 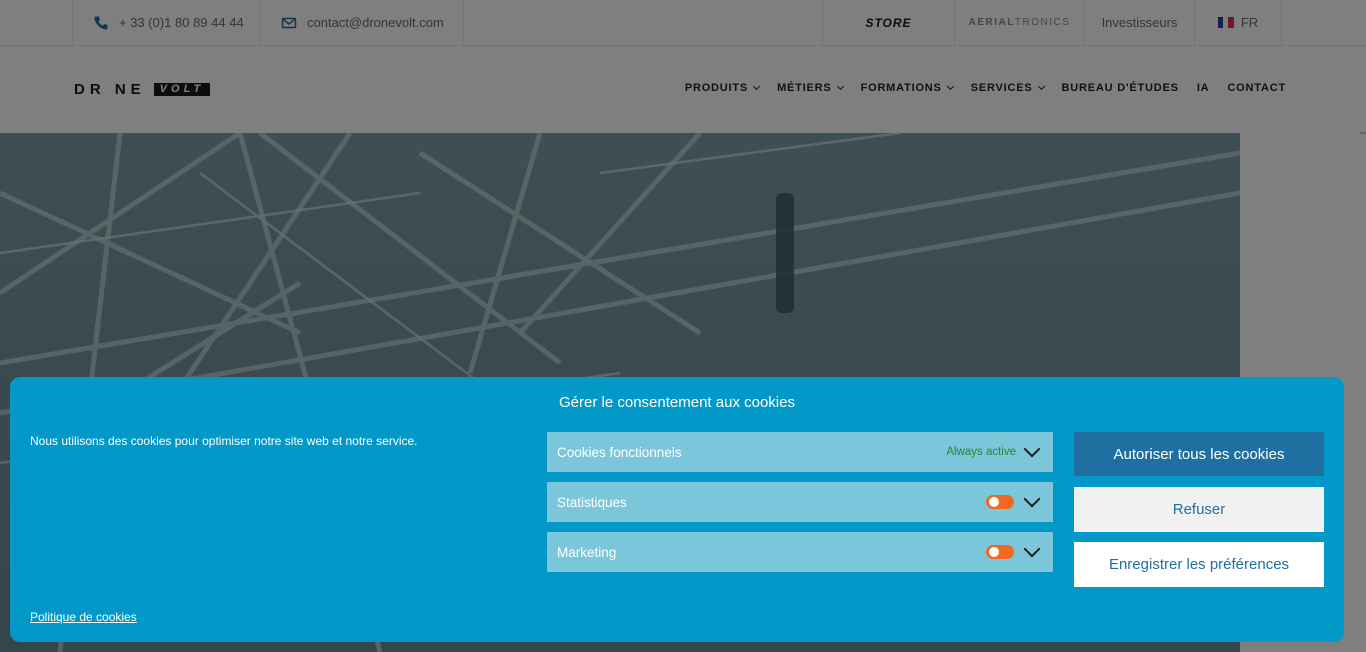 I want to click on category-marketing: Marketing, so click(x=800, y=552).